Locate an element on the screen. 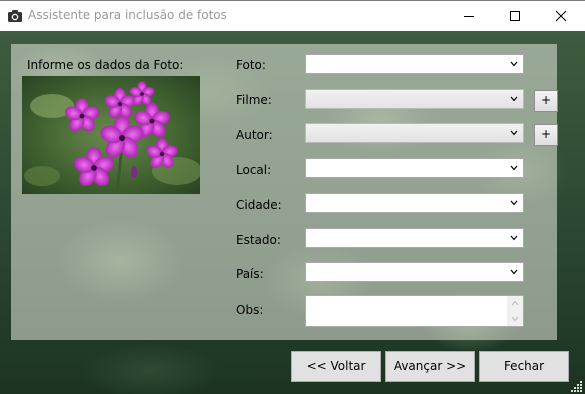 The image size is (585, 394). add-filme-button: + is located at coordinates (546, 101).